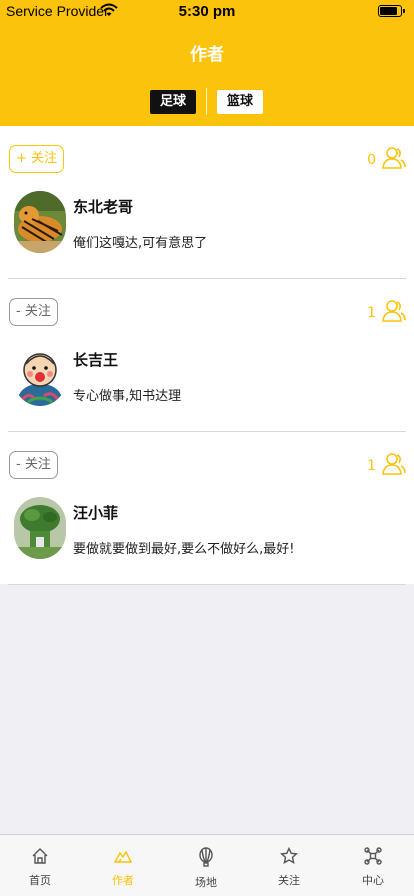 The width and height of the screenshot is (414, 896). What do you see at coordinates (123, 880) in the screenshot?
I see `tab-label: 作者` at bounding box center [123, 880].